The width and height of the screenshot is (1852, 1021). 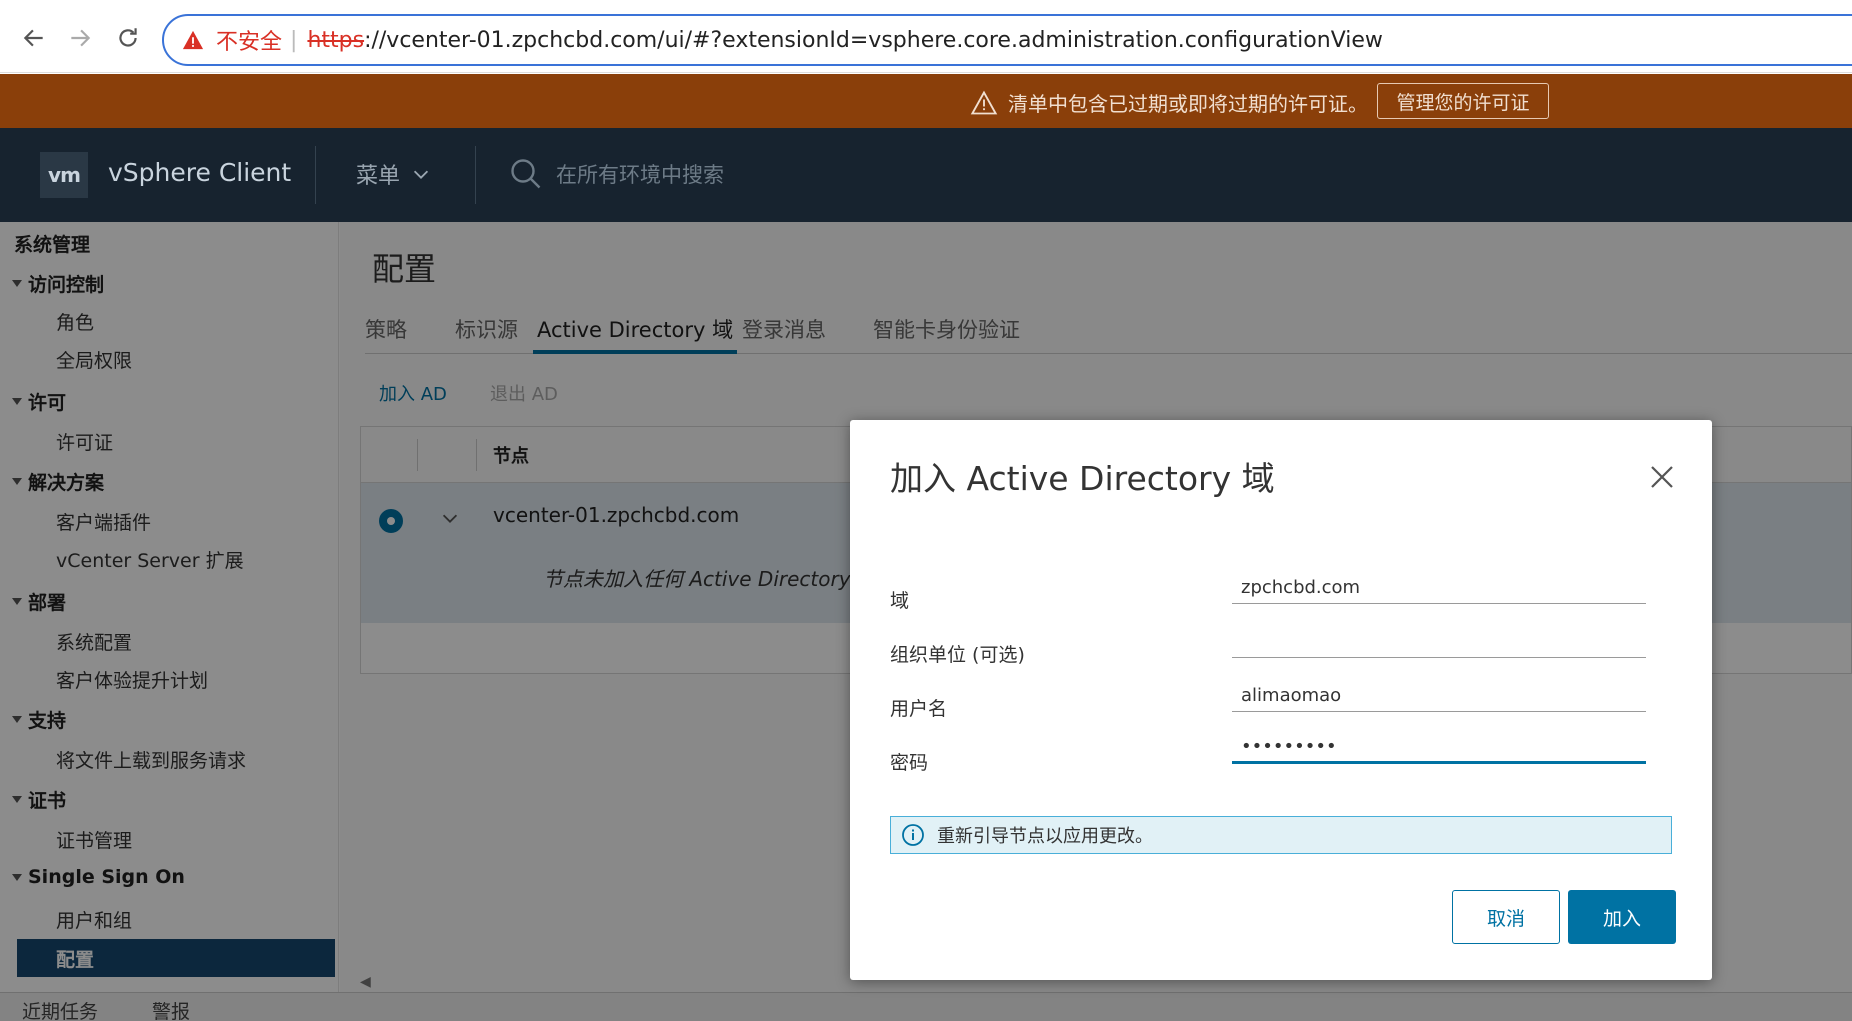 What do you see at coordinates (1439, 588) in the screenshot?
I see `domain-field: zpchcbd.com` at bounding box center [1439, 588].